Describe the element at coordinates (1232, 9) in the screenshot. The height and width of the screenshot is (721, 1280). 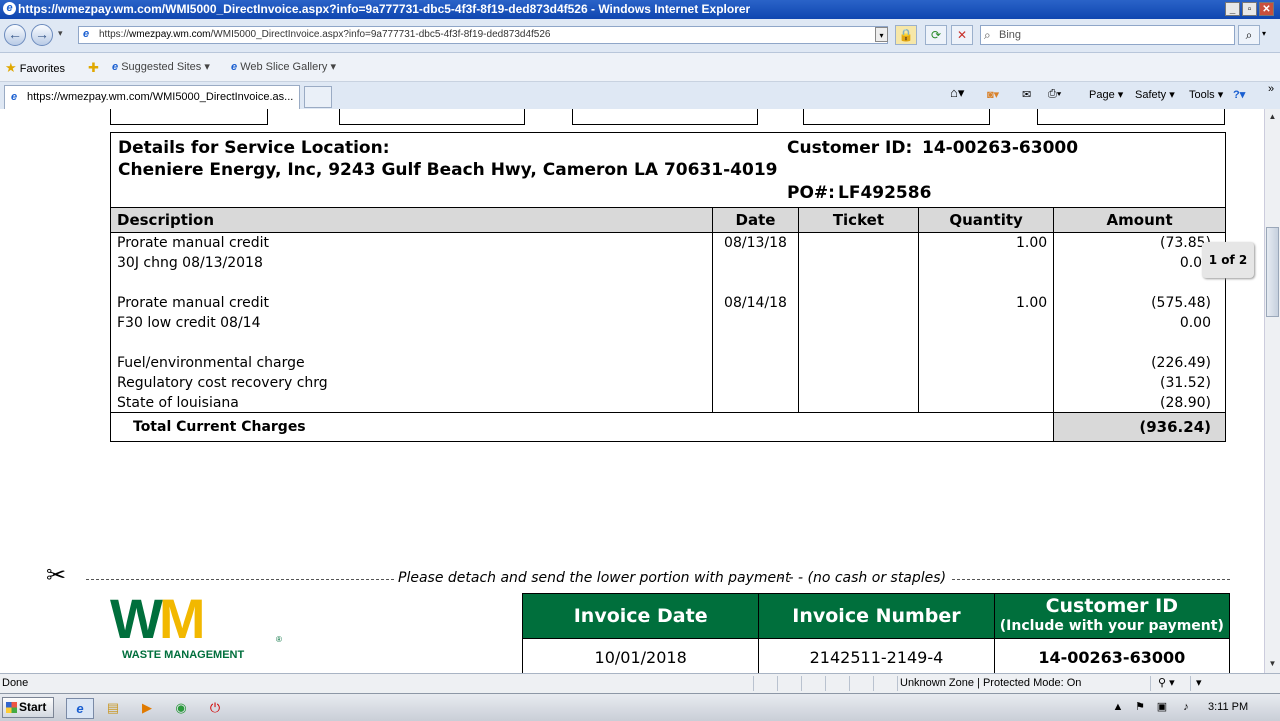
I see `minimize-button: _` at that location.